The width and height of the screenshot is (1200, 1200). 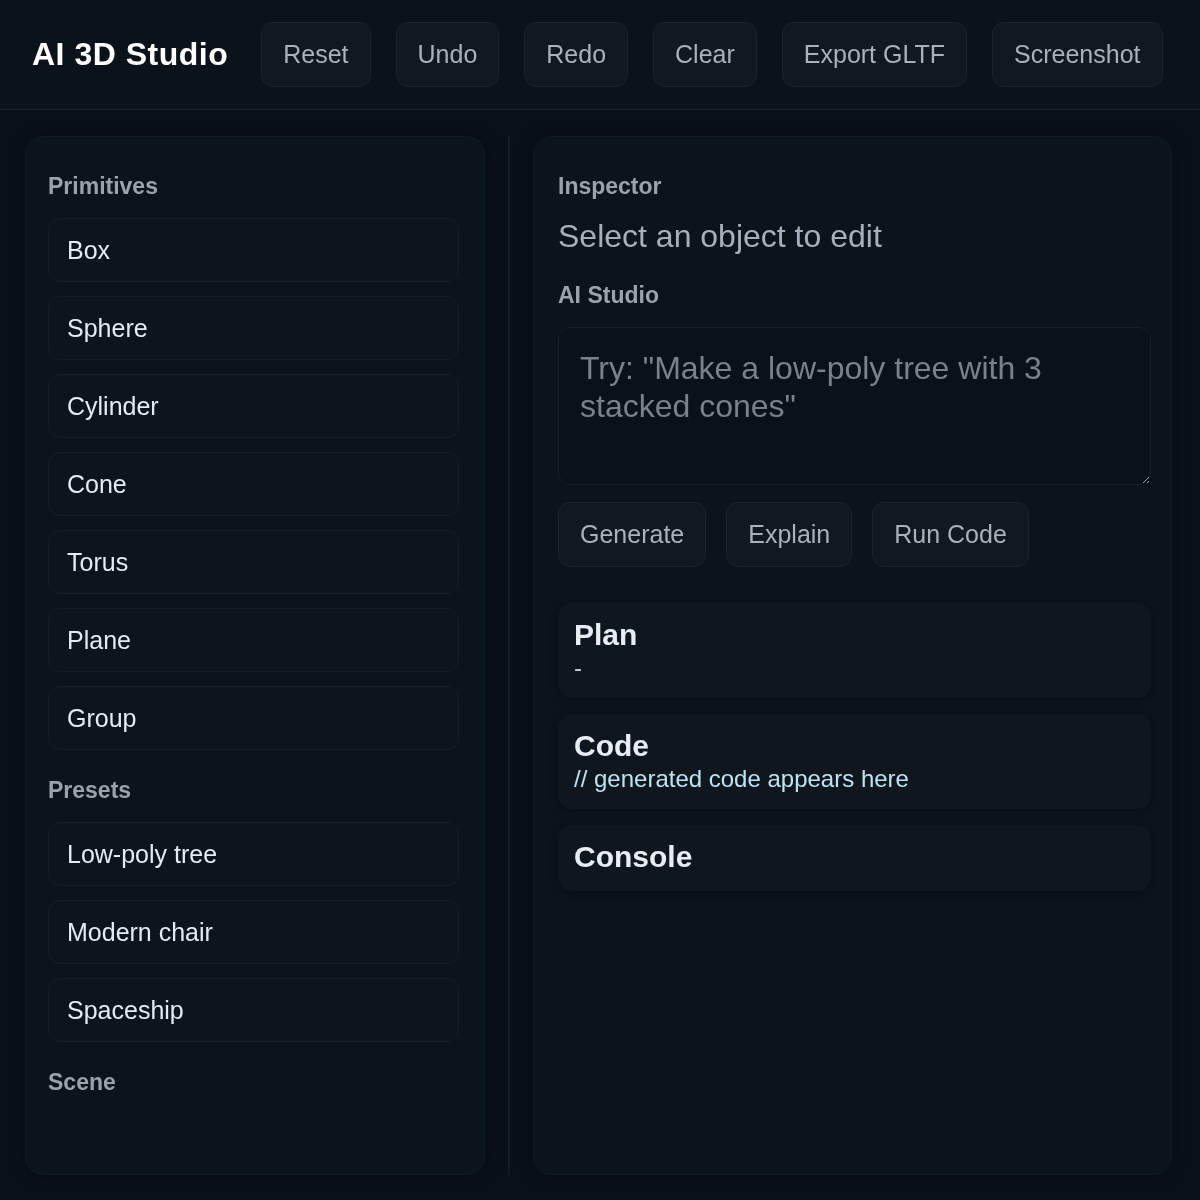 What do you see at coordinates (578, 668) in the screenshot?
I see `card-text: -` at bounding box center [578, 668].